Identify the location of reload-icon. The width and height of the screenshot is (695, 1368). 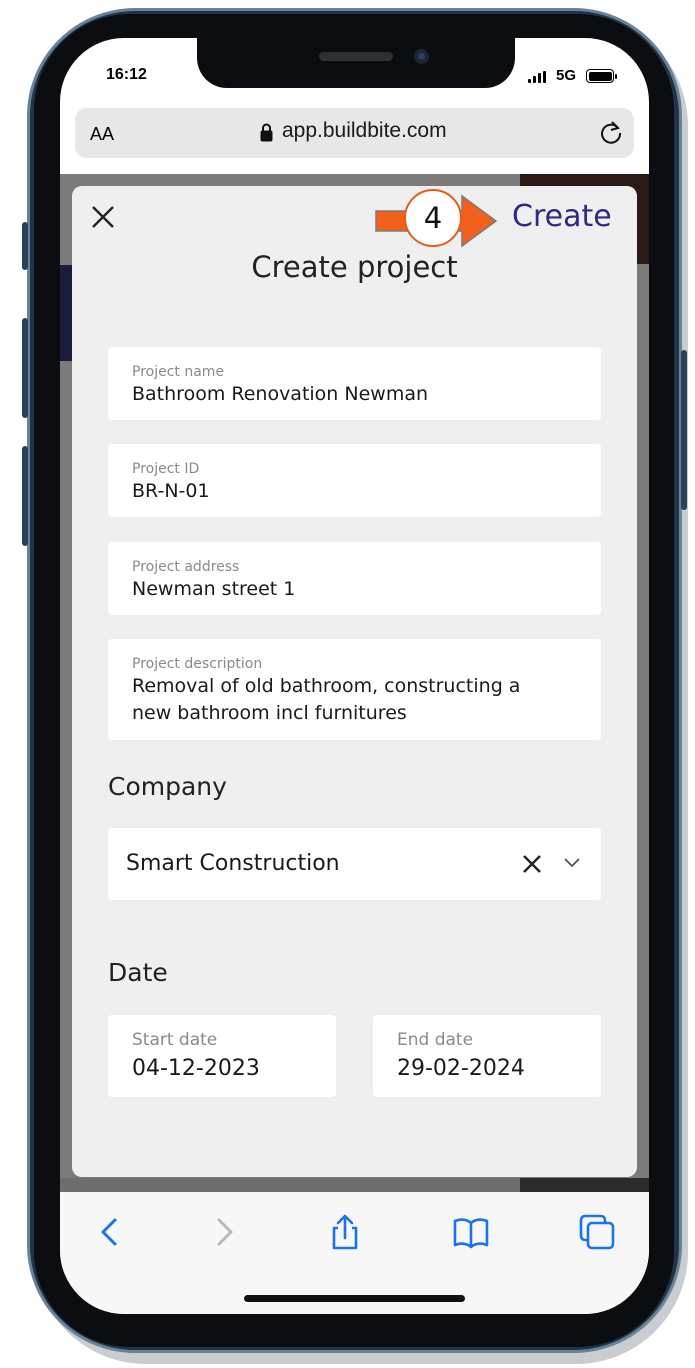
(611, 133).